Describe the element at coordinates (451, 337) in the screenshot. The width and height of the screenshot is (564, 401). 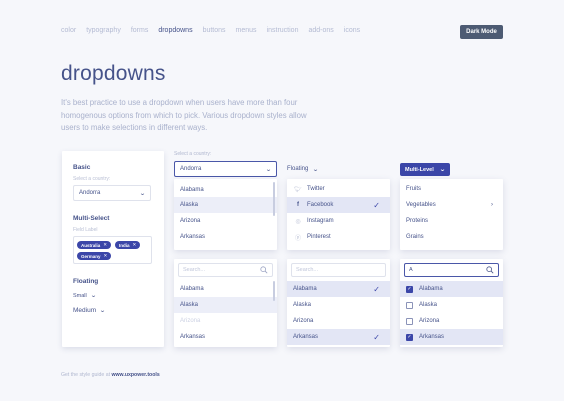
I see `checkbox-item-arkansas: ✓ Arkansas` at that location.